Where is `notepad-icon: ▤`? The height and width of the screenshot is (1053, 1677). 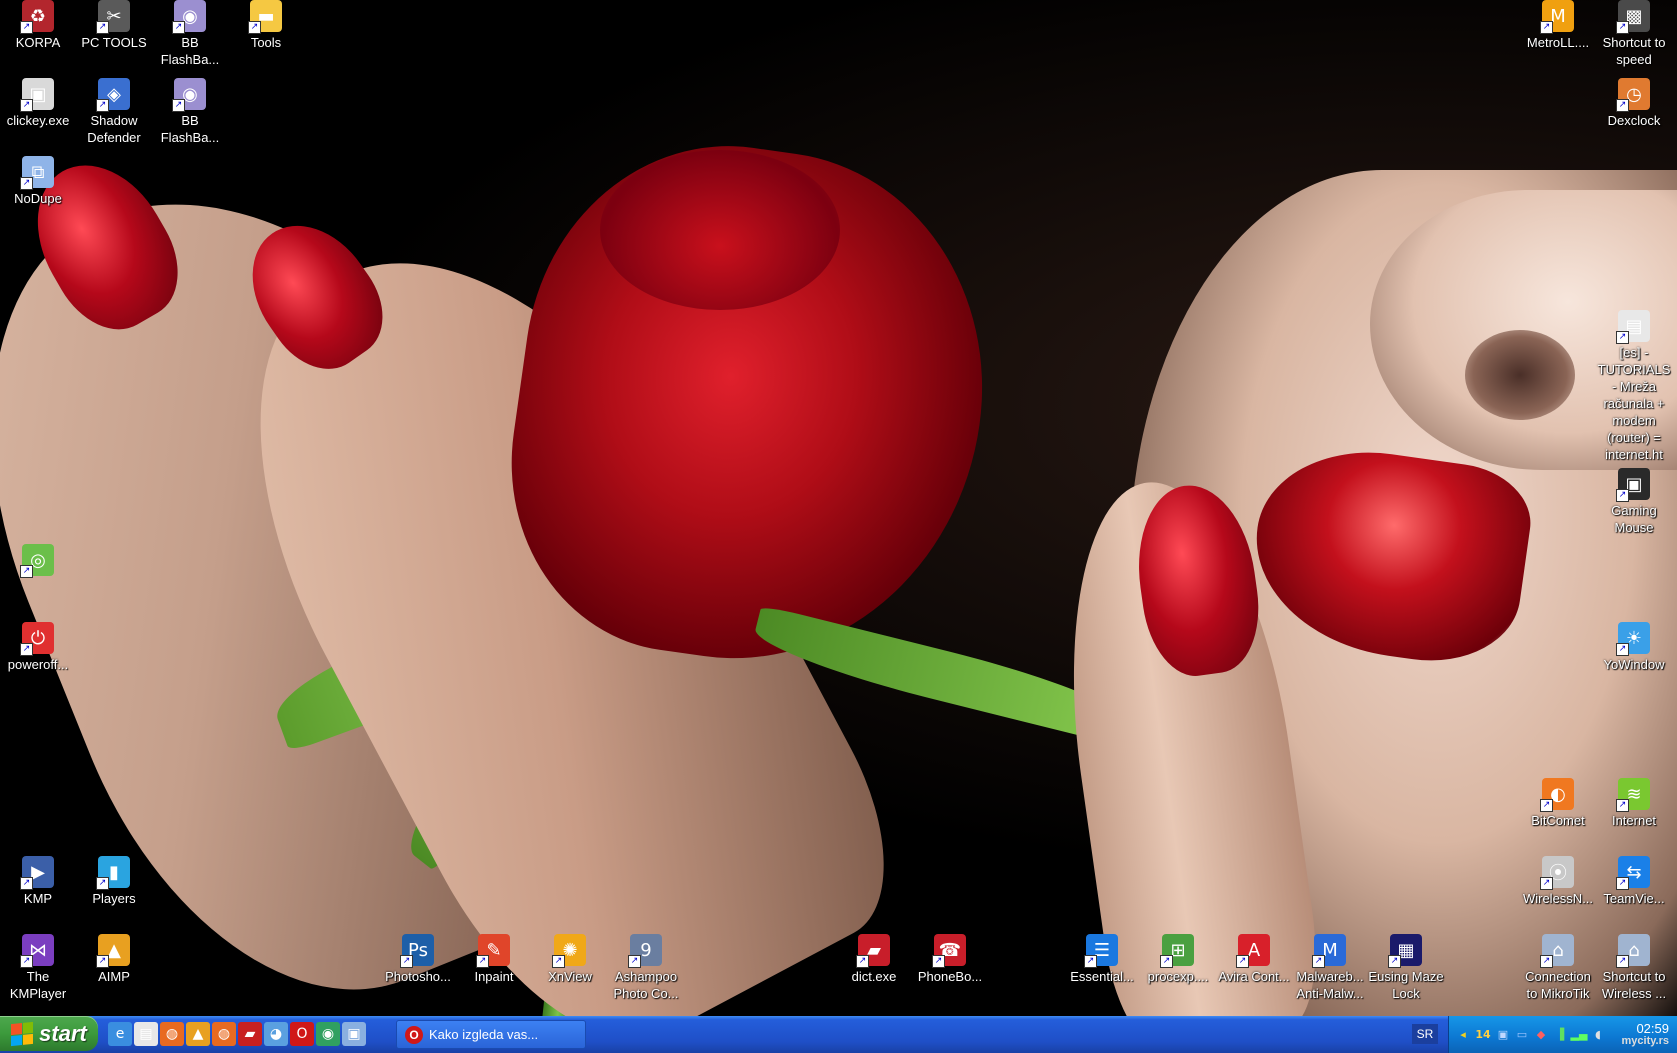 notepad-icon: ▤ is located at coordinates (146, 1034).